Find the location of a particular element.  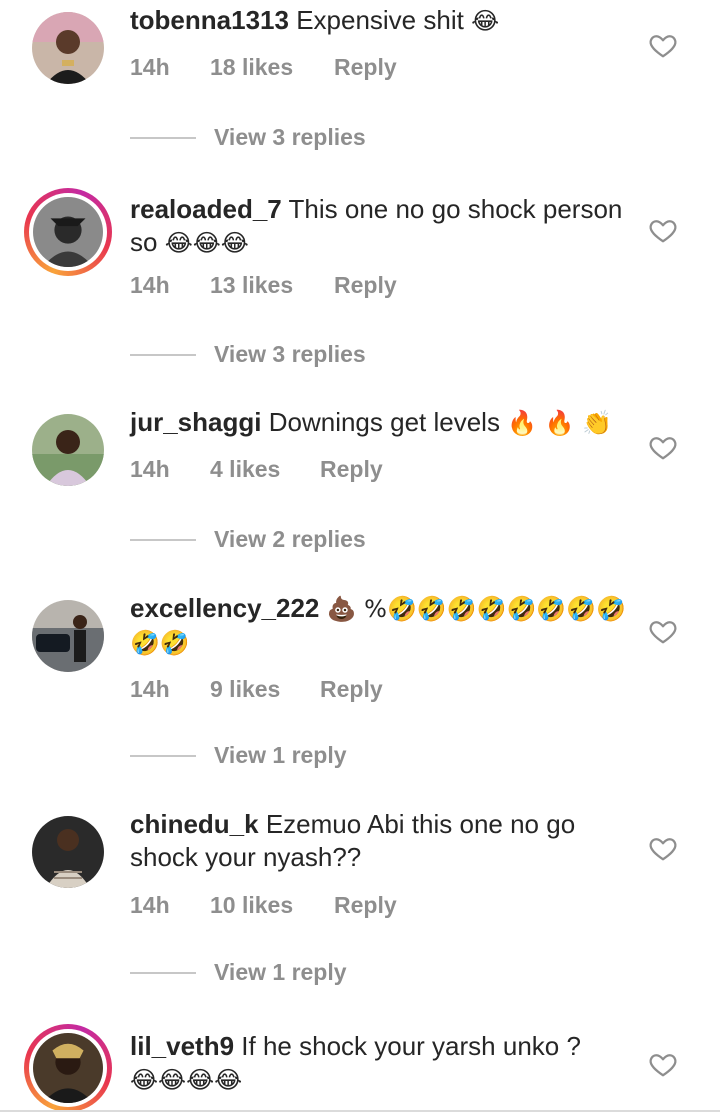

comment-username: tobenna1313 is located at coordinates (209, 20).